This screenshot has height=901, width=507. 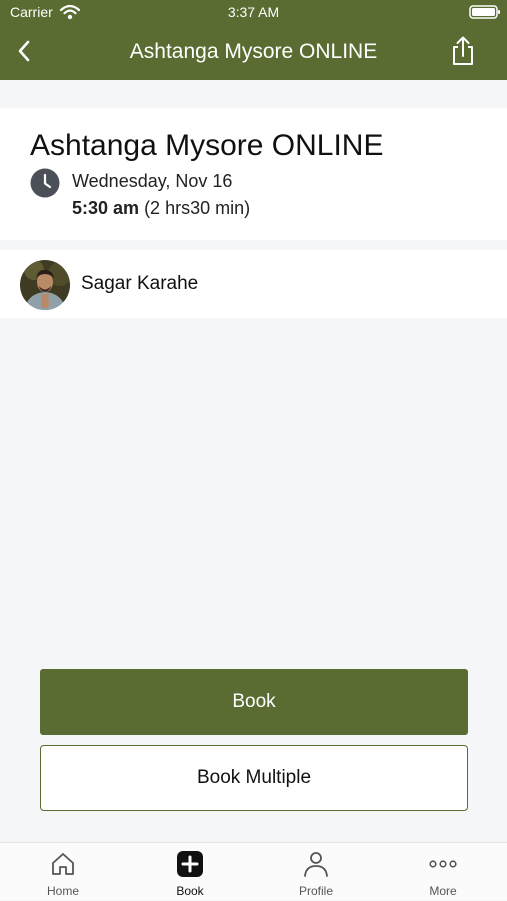 I want to click on tab-profile: Profile, so click(x=316, y=872).